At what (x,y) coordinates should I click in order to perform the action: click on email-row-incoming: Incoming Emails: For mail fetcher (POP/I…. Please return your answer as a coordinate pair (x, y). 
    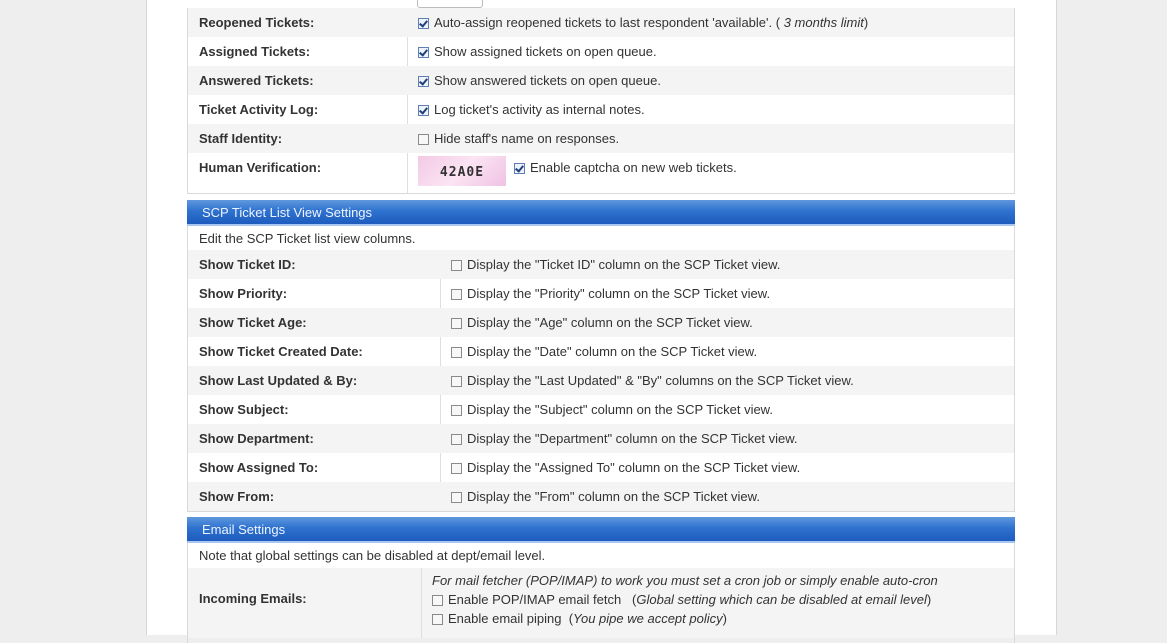
    Looking at the image, I should click on (601, 603).